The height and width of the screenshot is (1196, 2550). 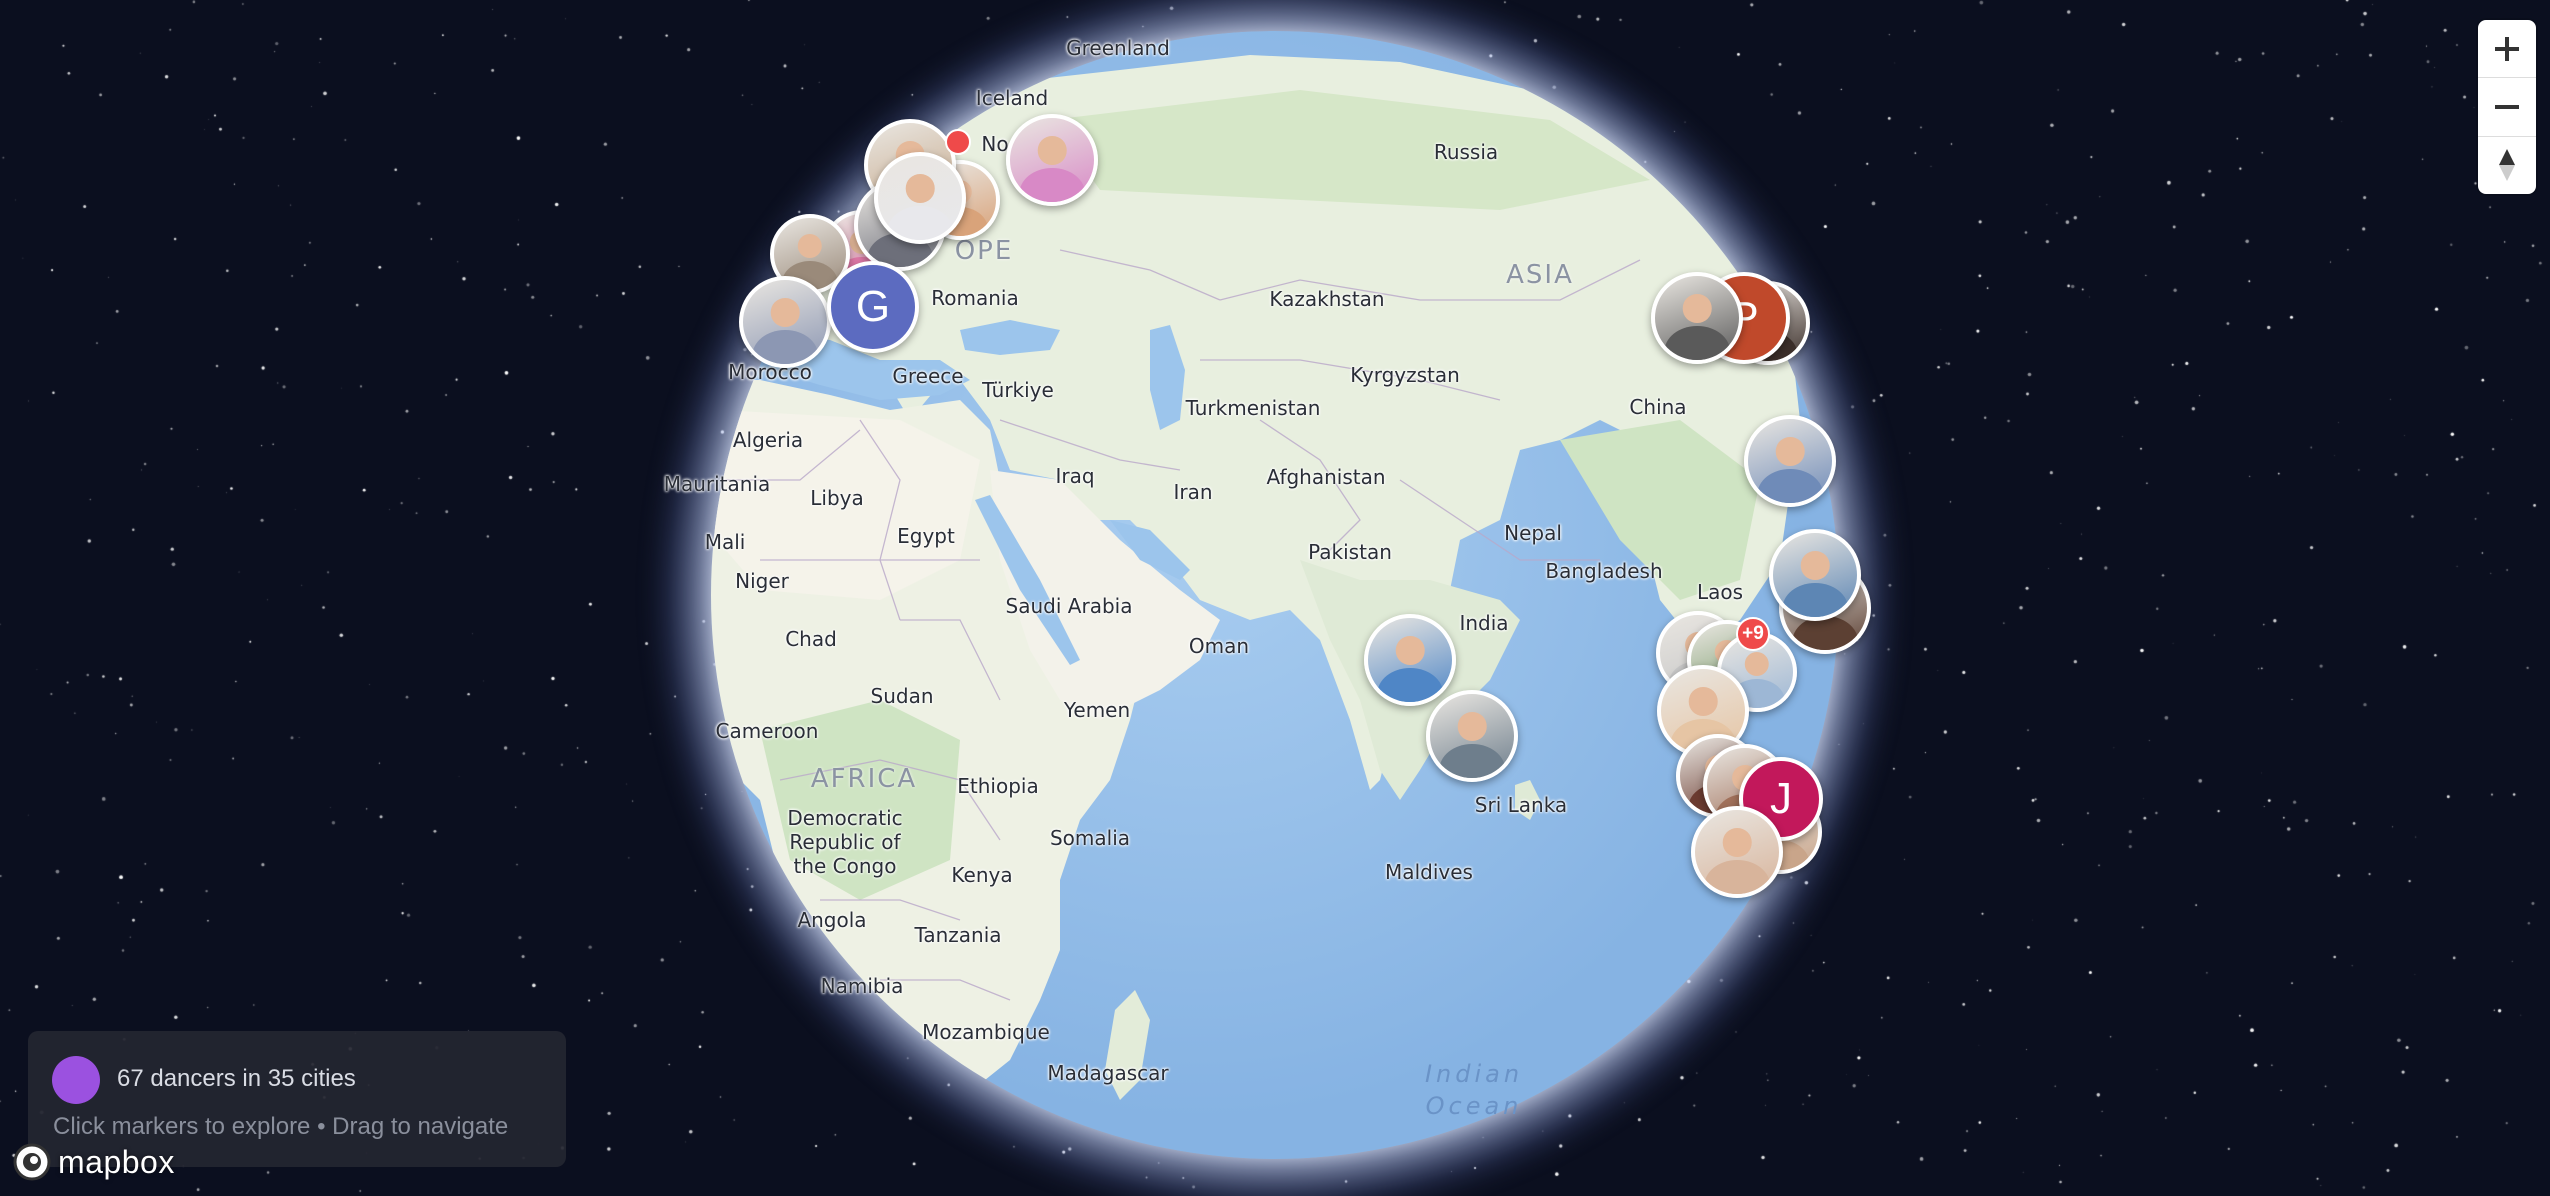 What do you see at coordinates (1753, 634) in the screenshot?
I see `cluster-count-badge: +9` at bounding box center [1753, 634].